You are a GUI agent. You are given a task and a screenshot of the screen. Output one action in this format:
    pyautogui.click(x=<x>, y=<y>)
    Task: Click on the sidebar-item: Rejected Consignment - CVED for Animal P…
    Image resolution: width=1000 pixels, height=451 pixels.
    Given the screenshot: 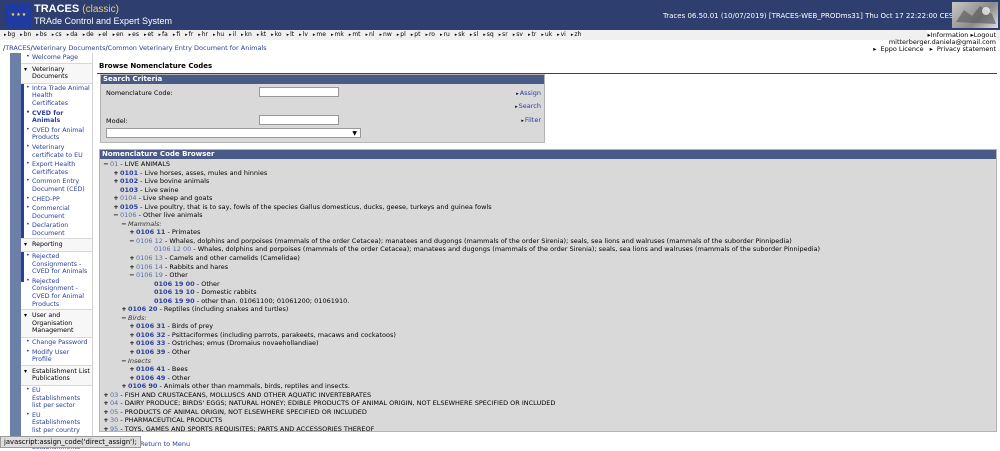 What is the action you would take?
    pyautogui.click(x=56, y=293)
    